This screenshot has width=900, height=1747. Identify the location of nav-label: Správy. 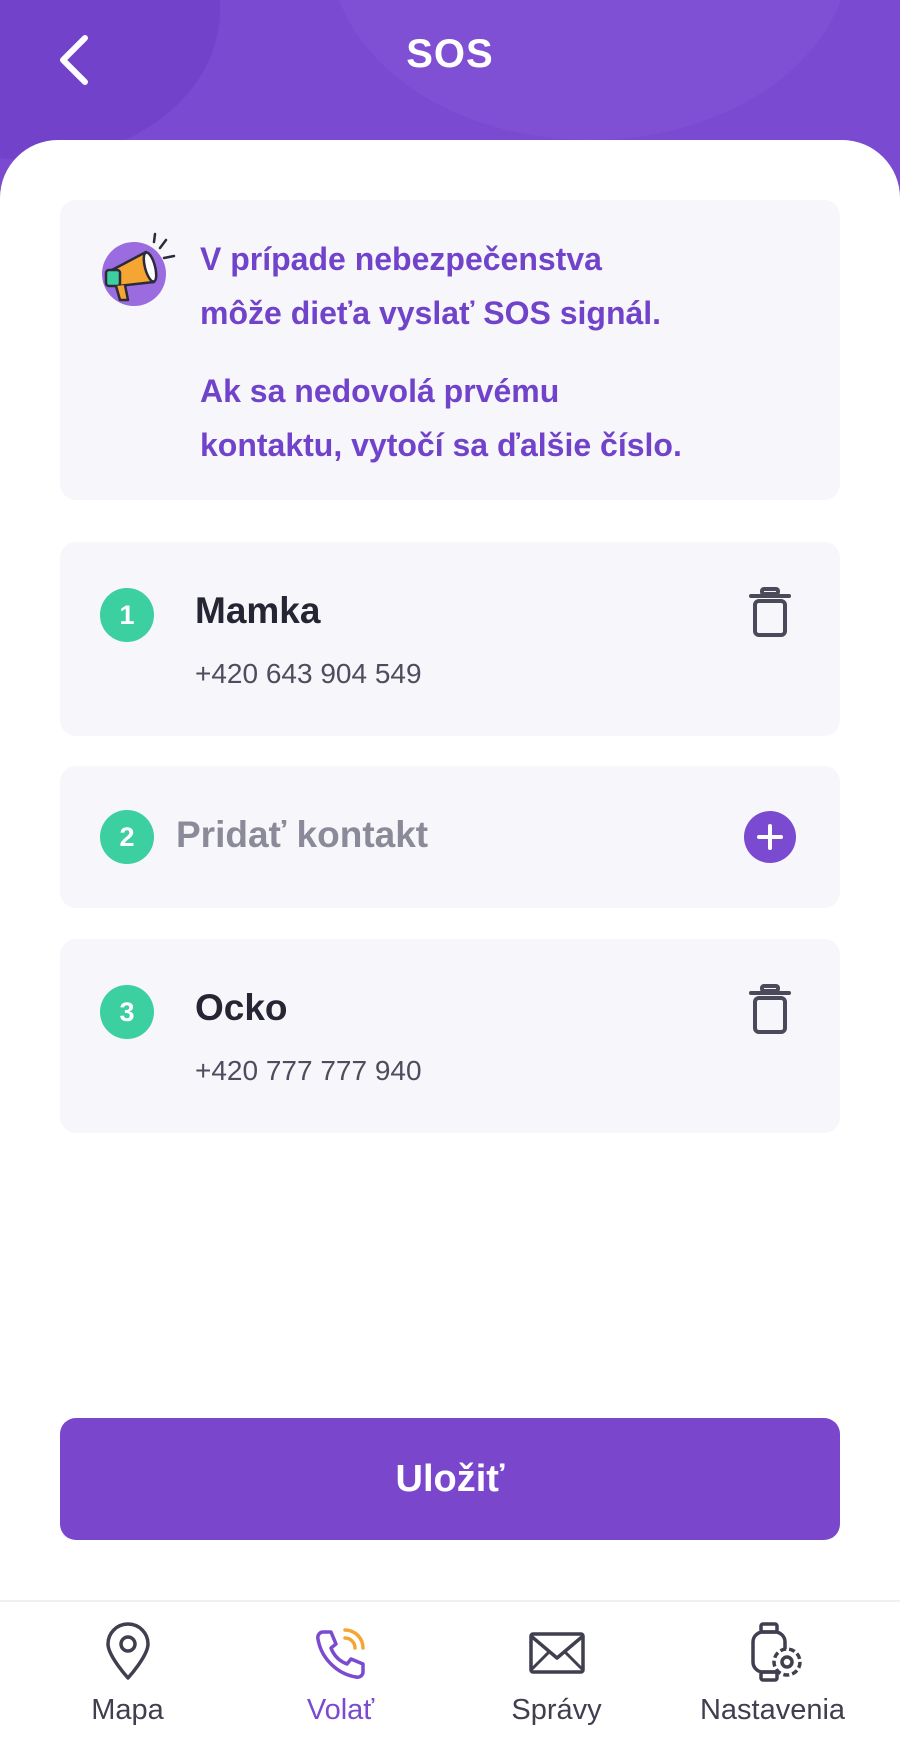
(556, 1710).